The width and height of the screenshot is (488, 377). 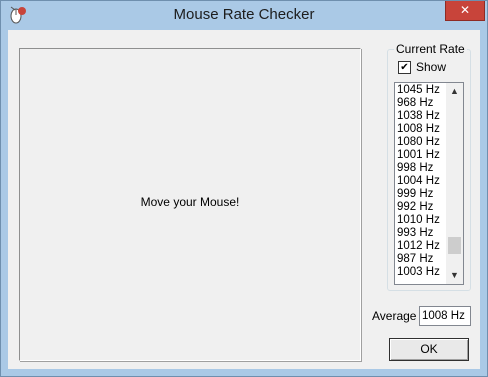 I want to click on list-item: 1010 Hz, so click(x=421, y=220).